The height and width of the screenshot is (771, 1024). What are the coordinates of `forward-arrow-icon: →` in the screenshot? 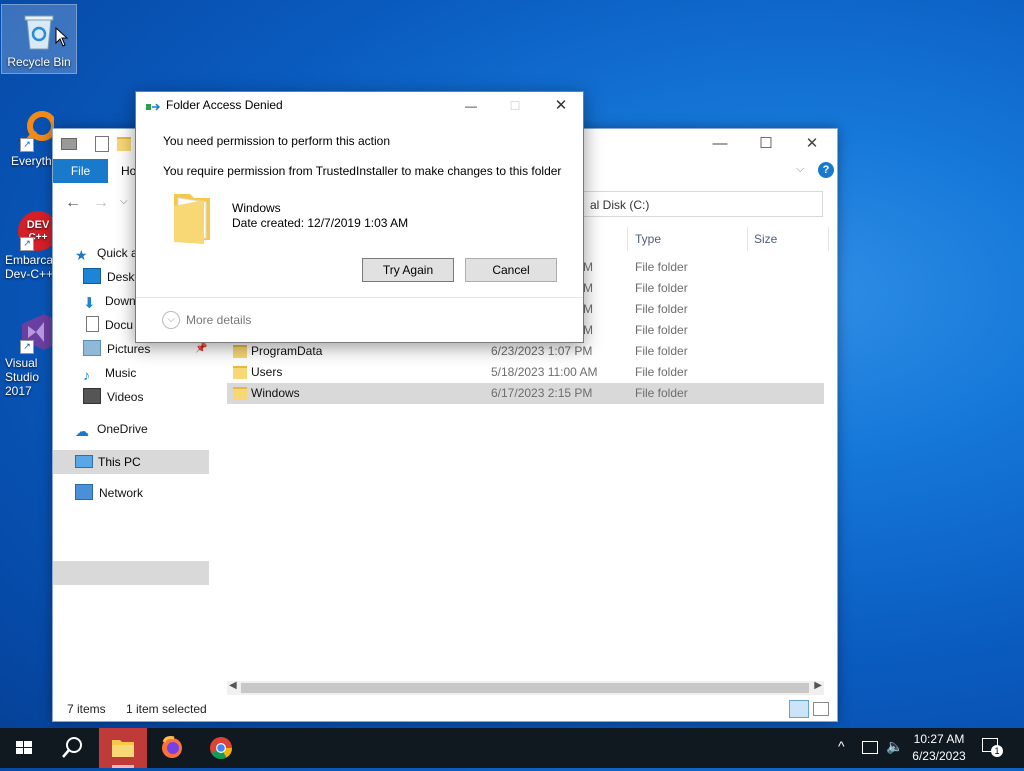 It's located at (101, 203).